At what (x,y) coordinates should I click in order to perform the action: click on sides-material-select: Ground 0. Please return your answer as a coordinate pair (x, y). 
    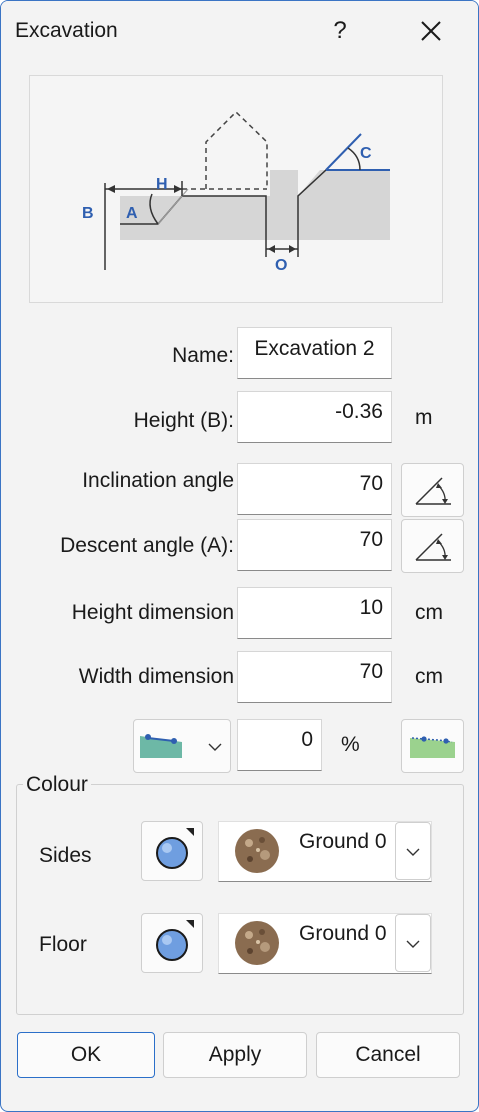
    Looking at the image, I should click on (325, 851).